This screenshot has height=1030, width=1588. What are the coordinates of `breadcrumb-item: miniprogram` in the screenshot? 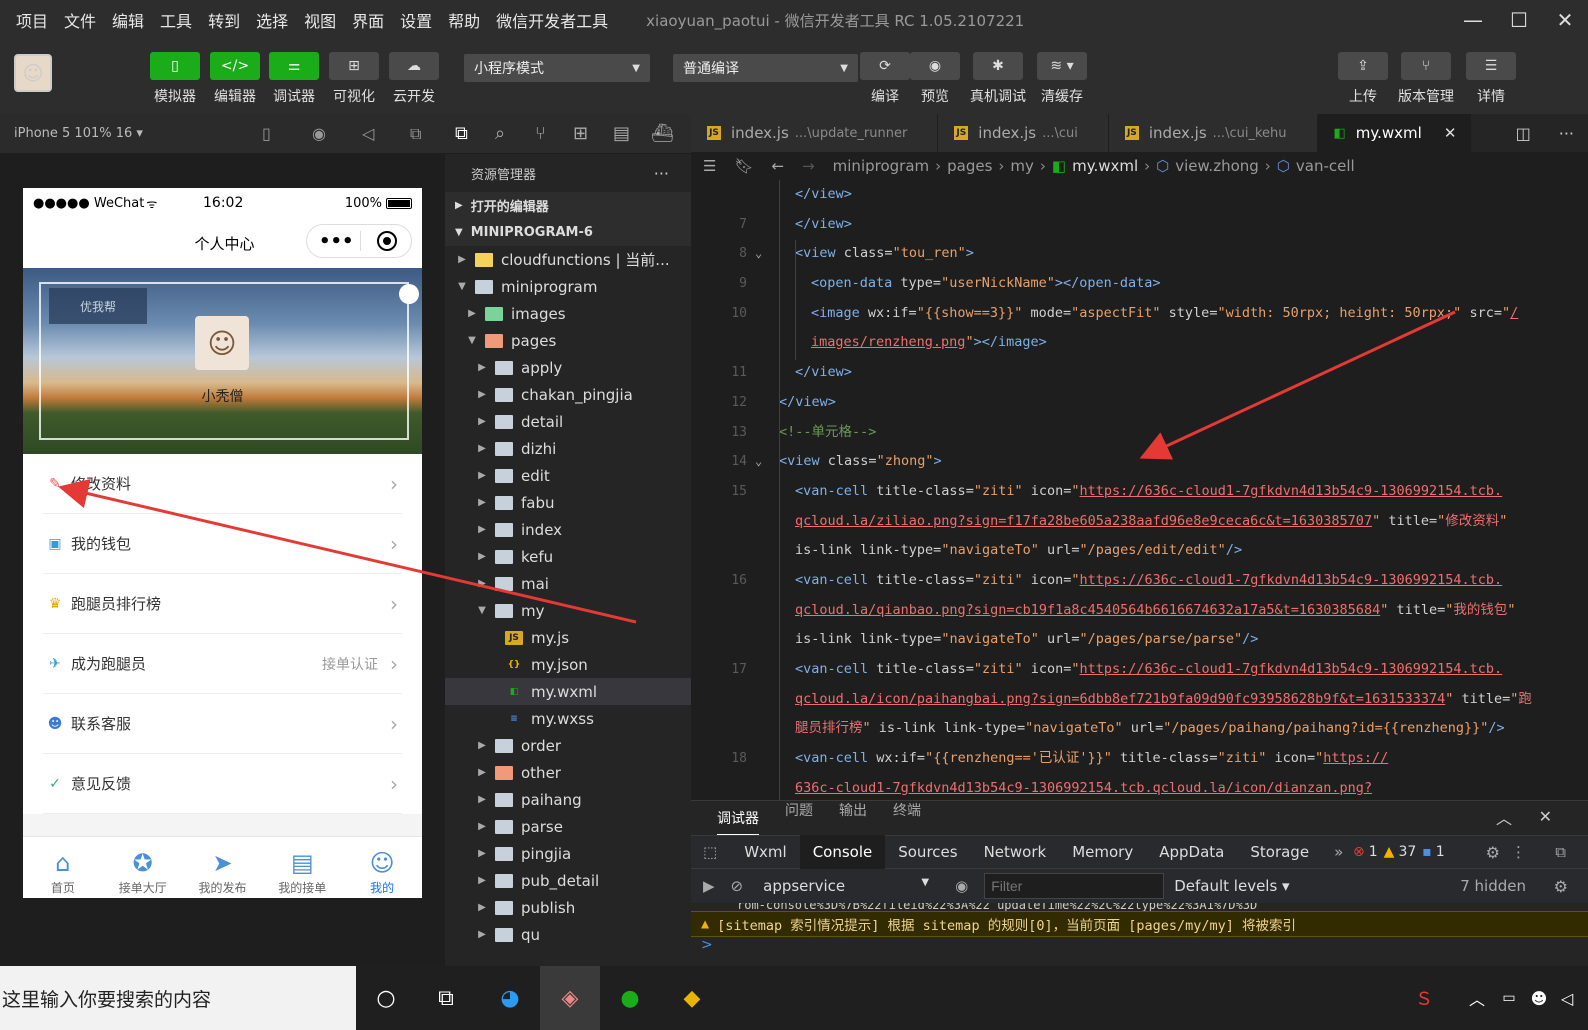 It's located at (881, 166).